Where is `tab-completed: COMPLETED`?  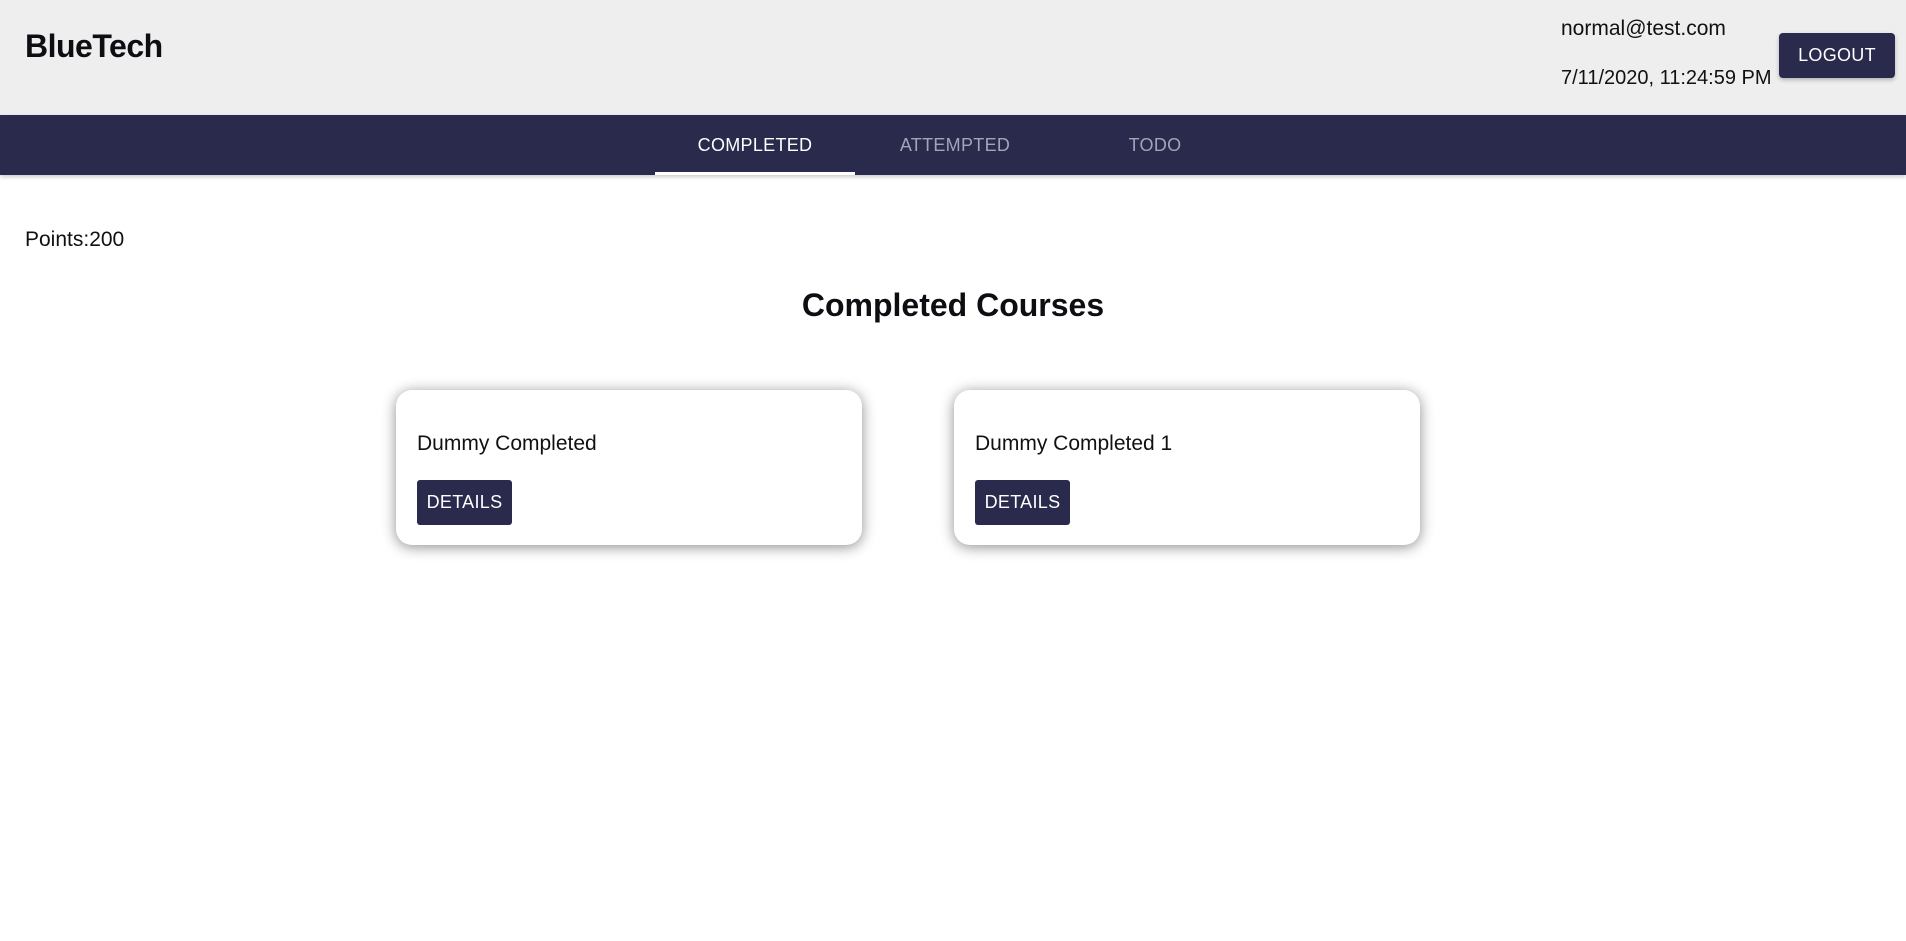
tab-completed: COMPLETED is located at coordinates (755, 145).